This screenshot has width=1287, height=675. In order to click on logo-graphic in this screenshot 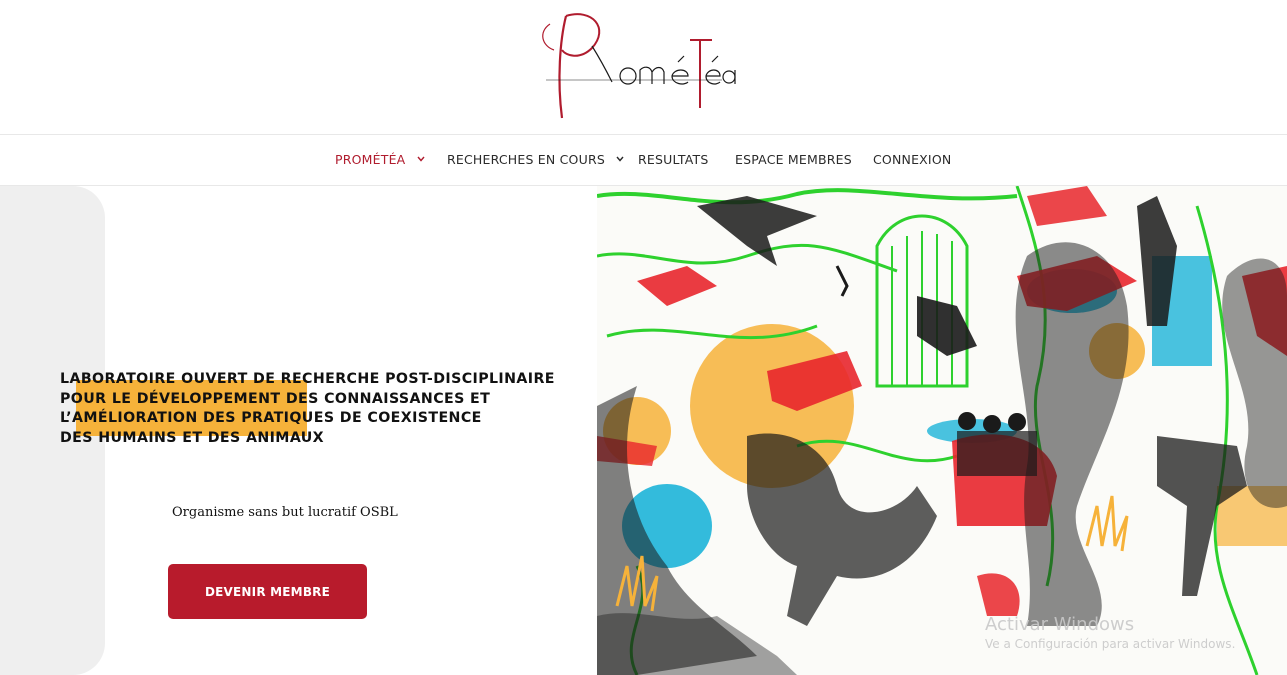, I will do `click(639, 66)`.